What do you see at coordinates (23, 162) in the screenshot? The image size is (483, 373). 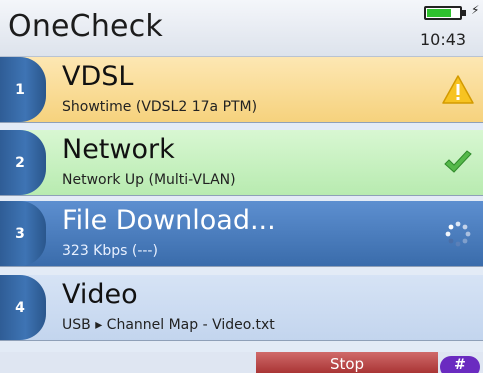 I see `test-number-badge: 2` at bounding box center [23, 162].